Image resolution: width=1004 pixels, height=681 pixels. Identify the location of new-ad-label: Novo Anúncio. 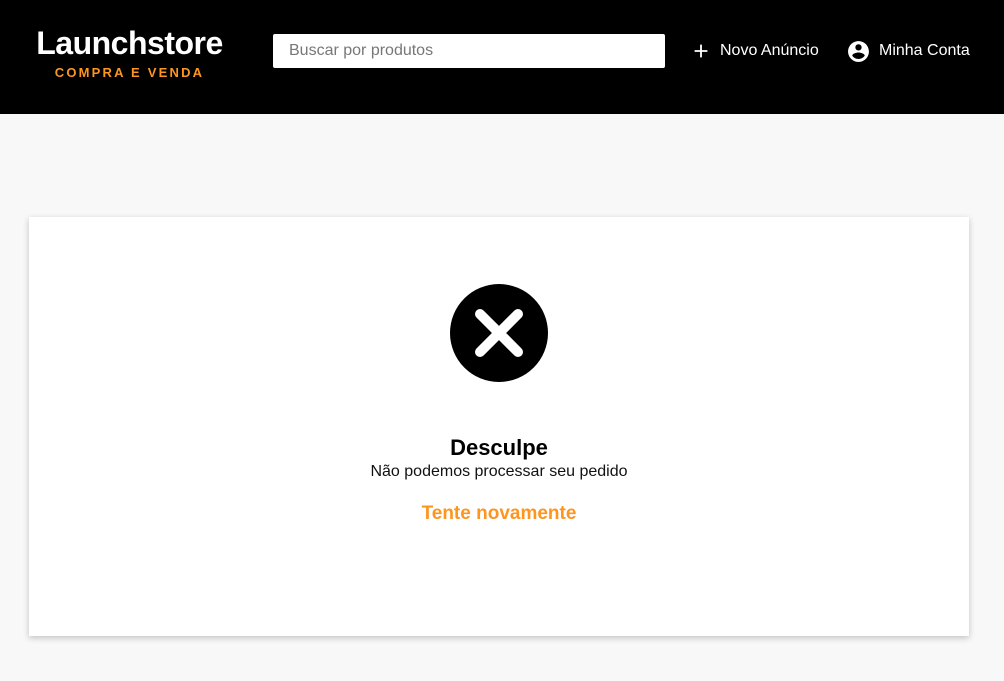
(769, 50).